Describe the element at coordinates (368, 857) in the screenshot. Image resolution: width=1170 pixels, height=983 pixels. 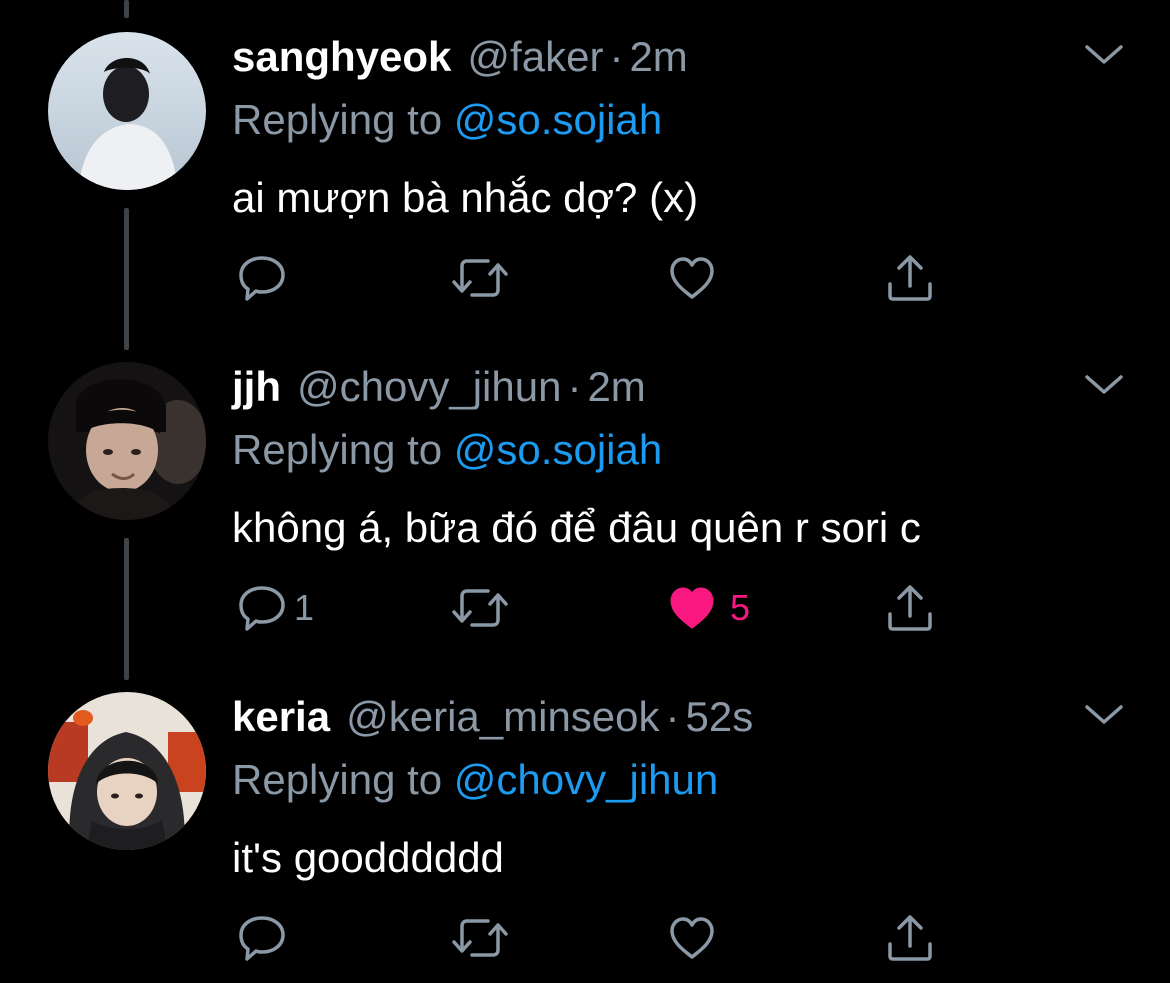
I see `tweet-text: it's goodddddd` at that location.